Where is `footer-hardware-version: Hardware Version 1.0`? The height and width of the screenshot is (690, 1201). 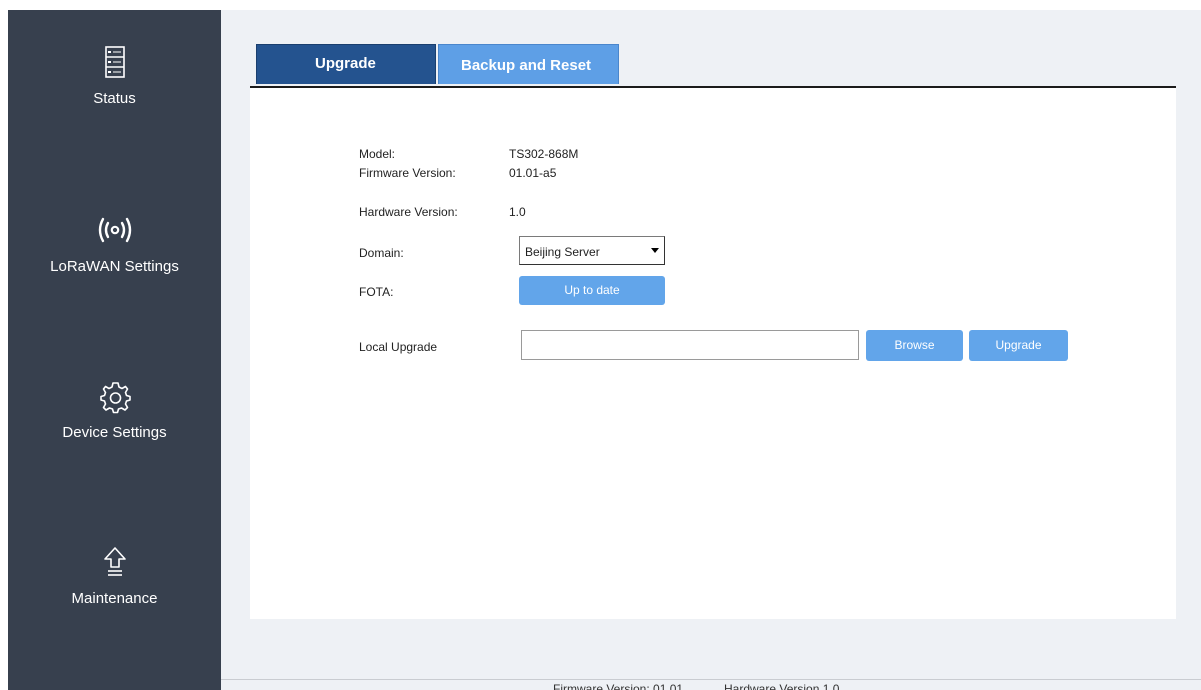 footer-hardware-version: Hardware Version 1.0 is located at coordinates (782, 686).